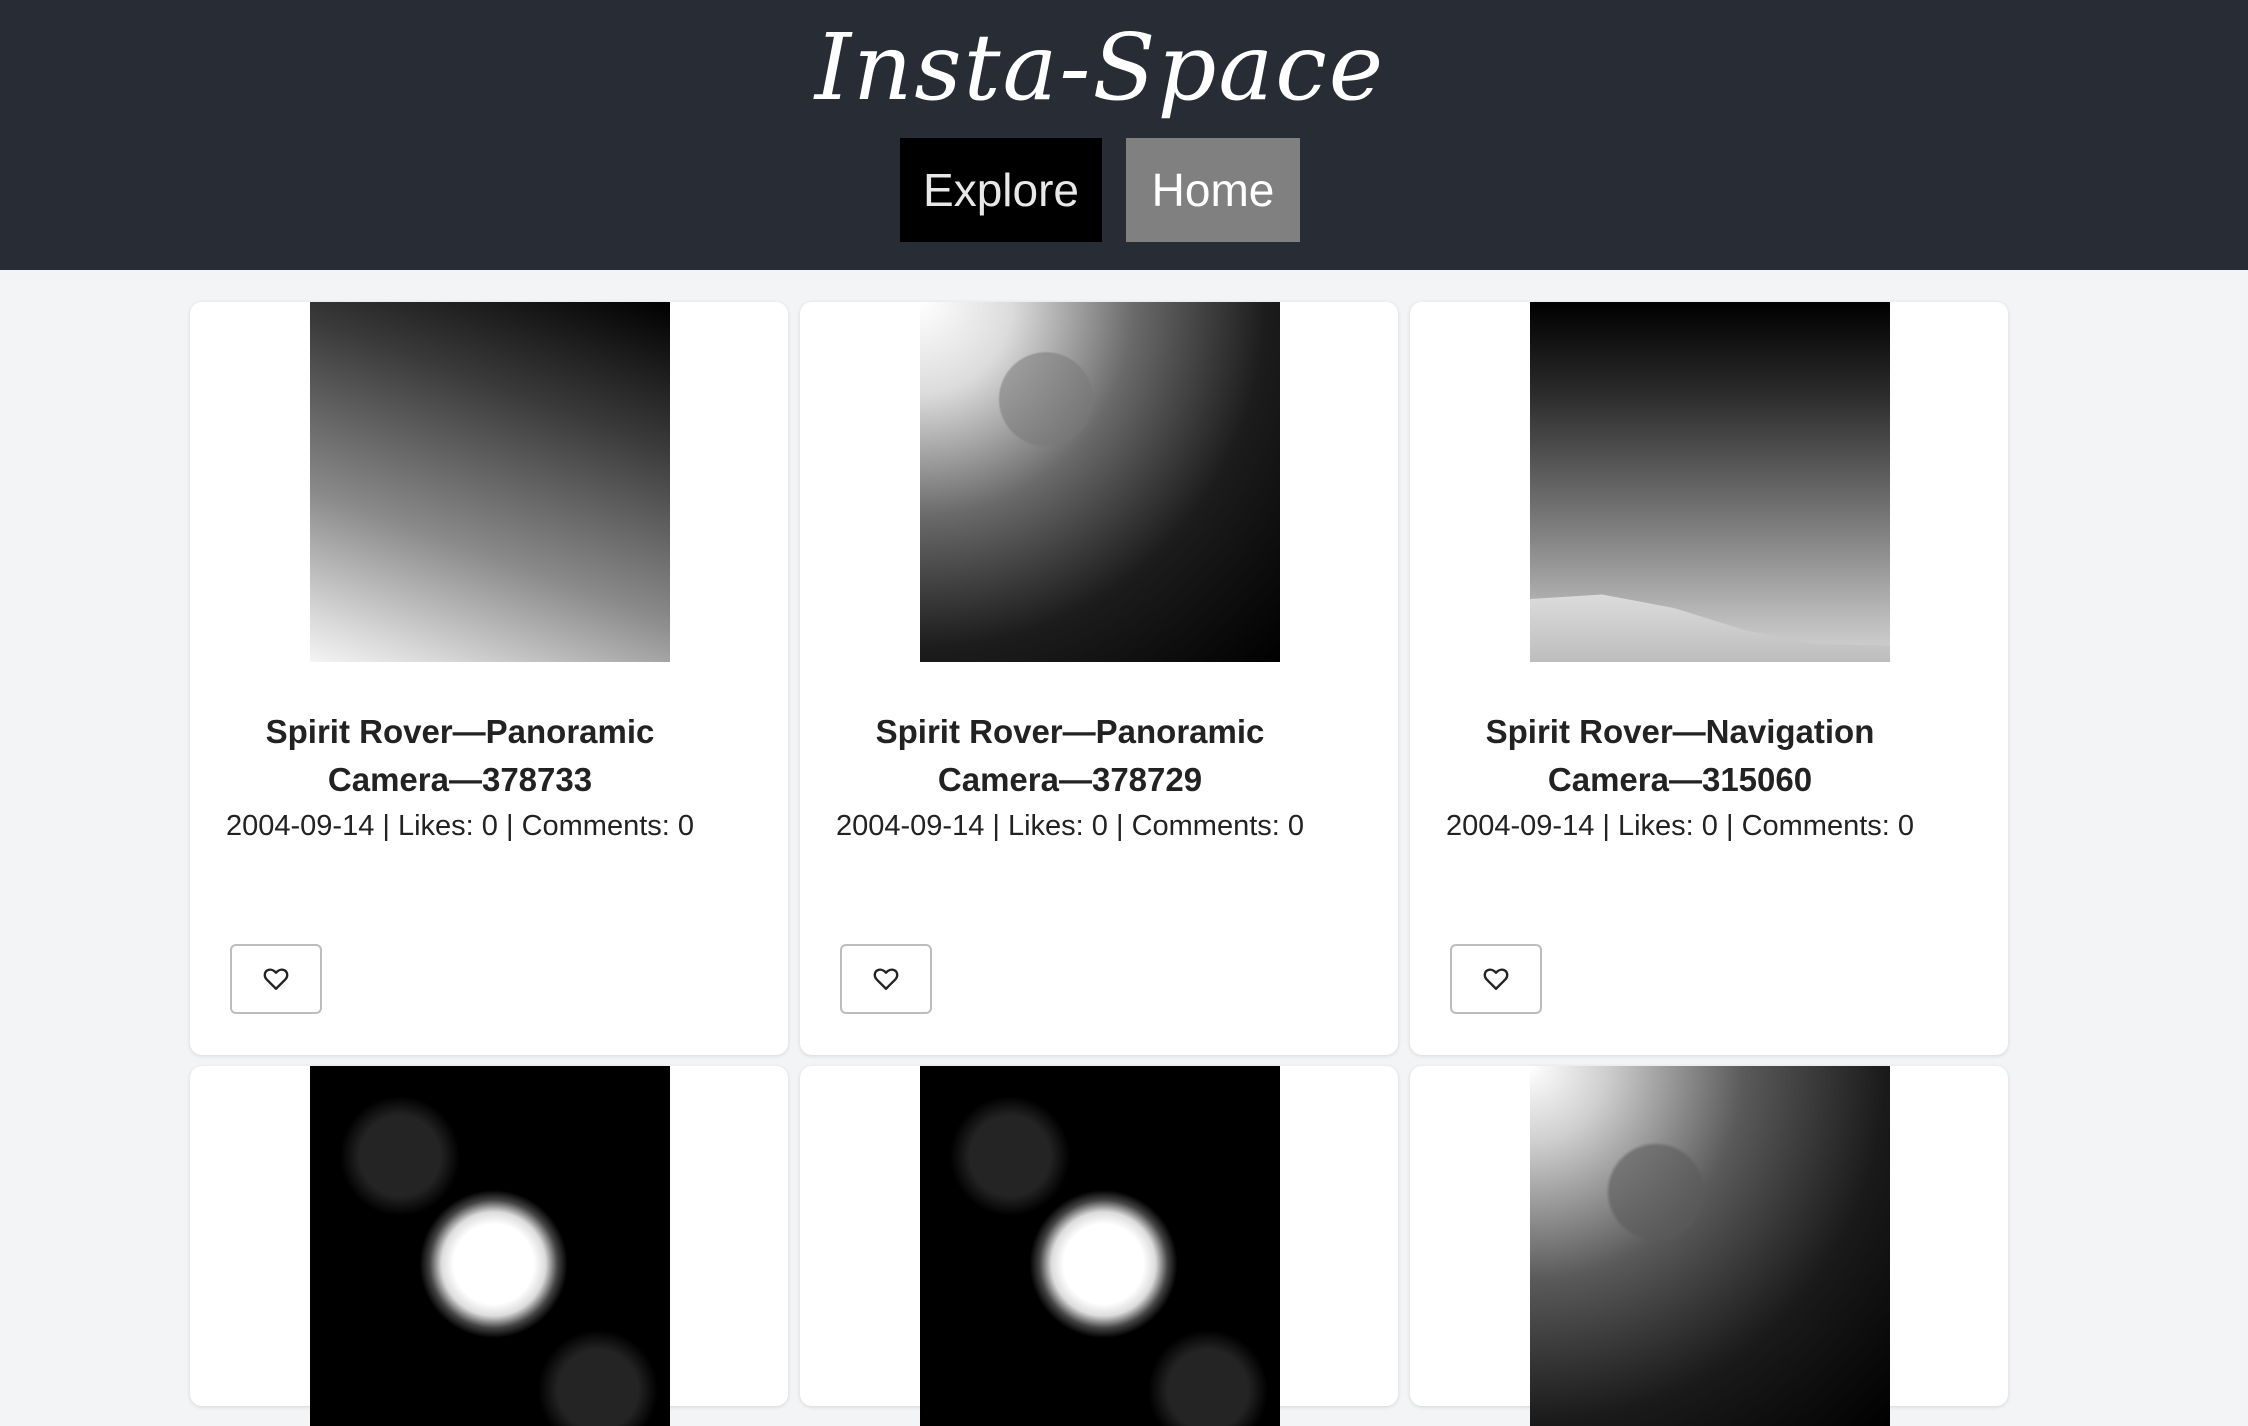 The height and width of the screenshot is (1426, 2248). What do you see at coordinates (1070, 755) in the screenshot?
I see `post-title: Spirit Rover—Panoramic Camera—378729` at bounding box center [1070, 755].